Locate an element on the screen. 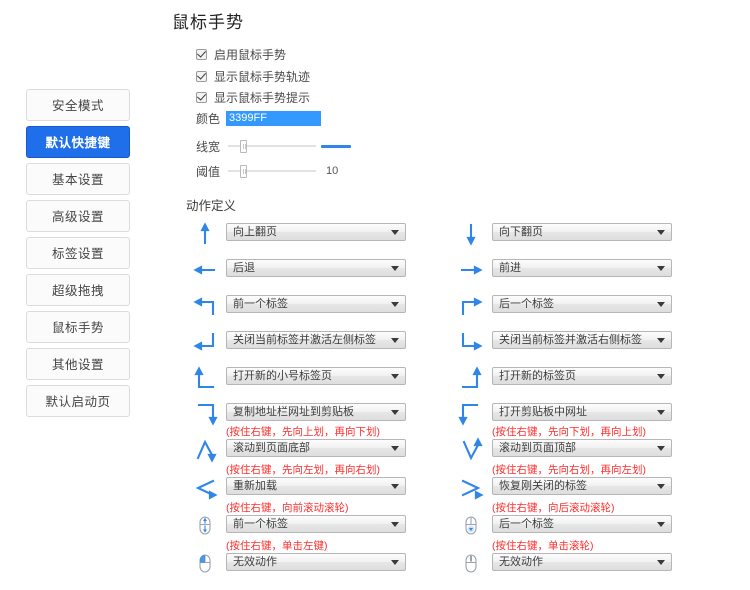  gesture-action-select: 滚动到页面底部 is located at coordinates (316, 448).